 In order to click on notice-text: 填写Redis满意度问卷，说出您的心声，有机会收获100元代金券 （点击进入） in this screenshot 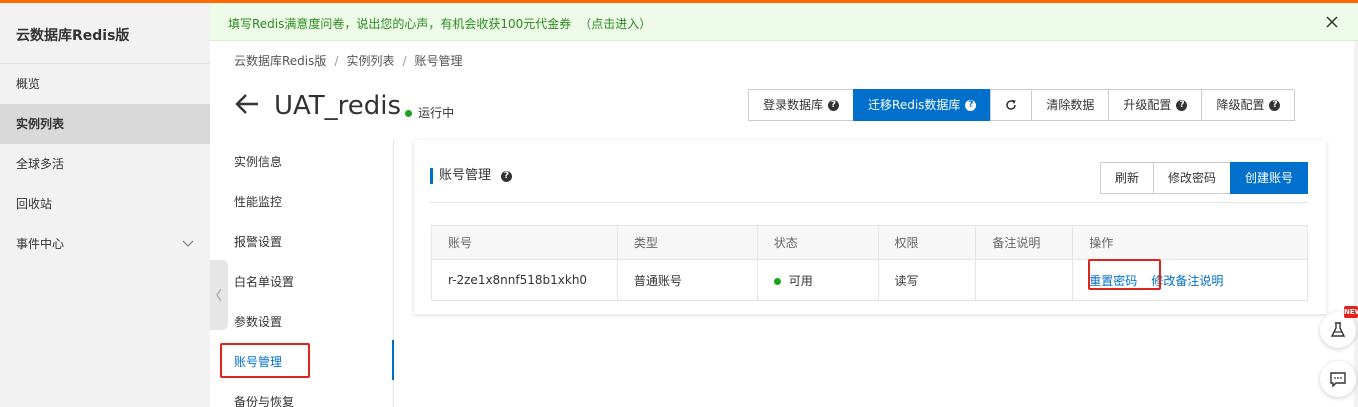, I will do `click(439, 23)`.